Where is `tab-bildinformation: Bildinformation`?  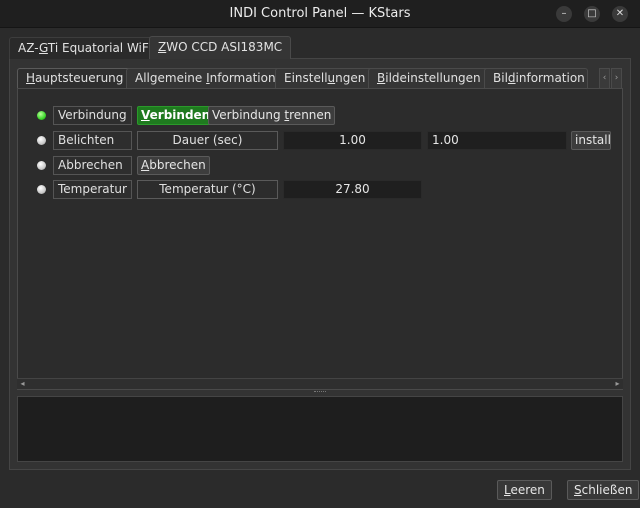 tab-bildinformation: Bildinformation is located at coordinates (536, 78).